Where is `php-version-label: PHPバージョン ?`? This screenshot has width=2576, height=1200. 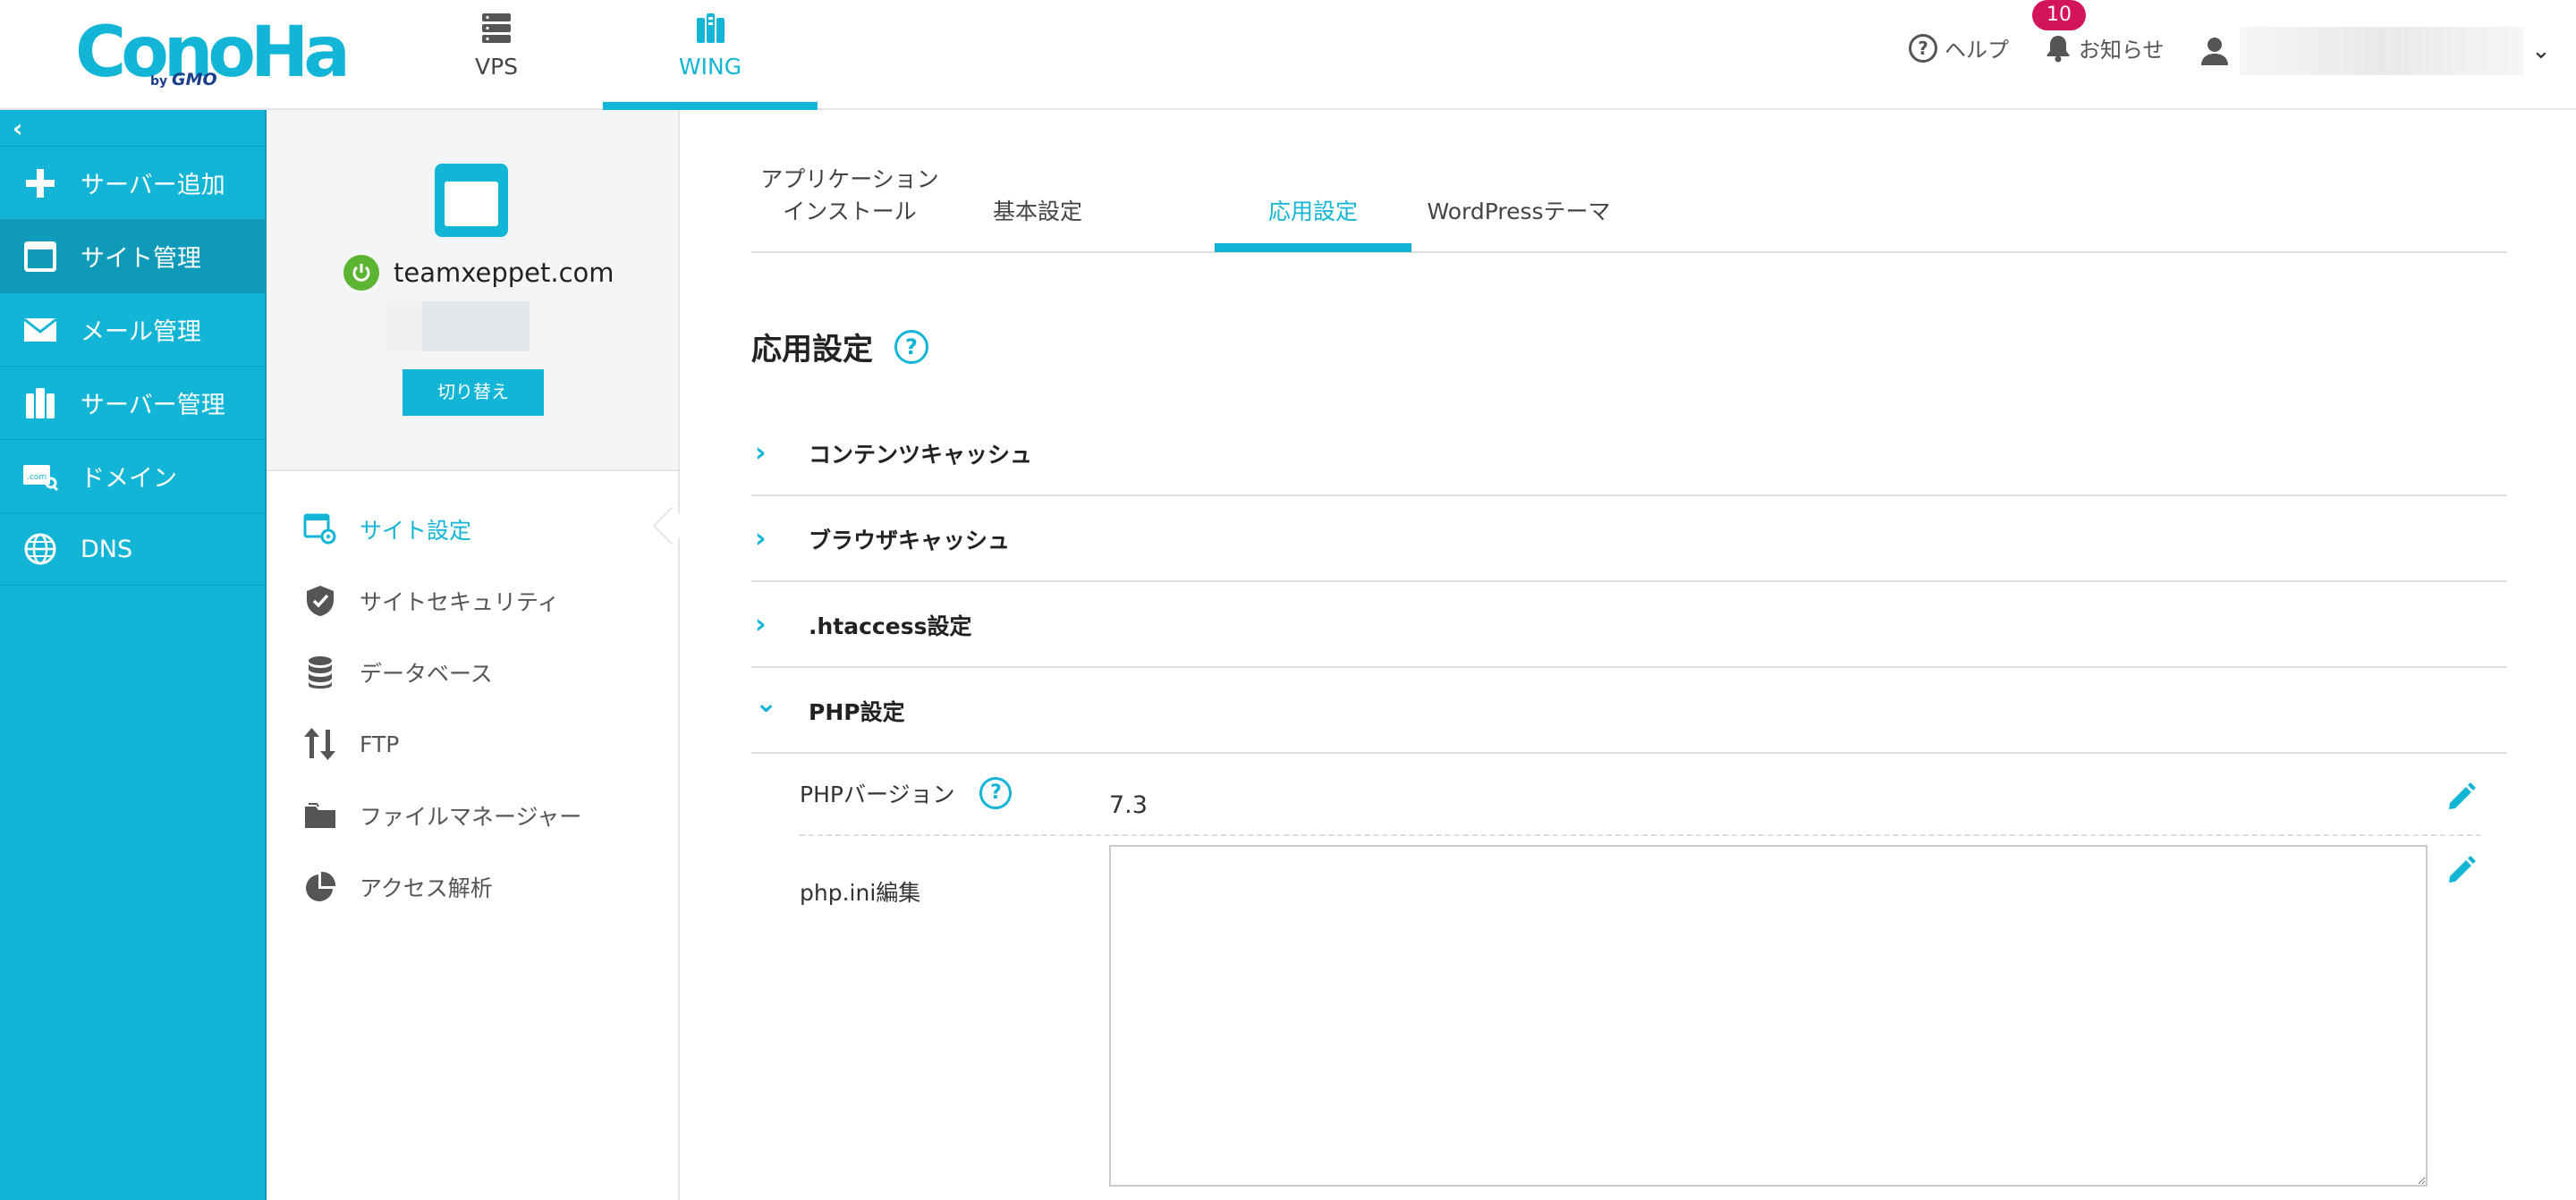
php-version-label: PHPバージョン ? is located at coordinates (906, 793).